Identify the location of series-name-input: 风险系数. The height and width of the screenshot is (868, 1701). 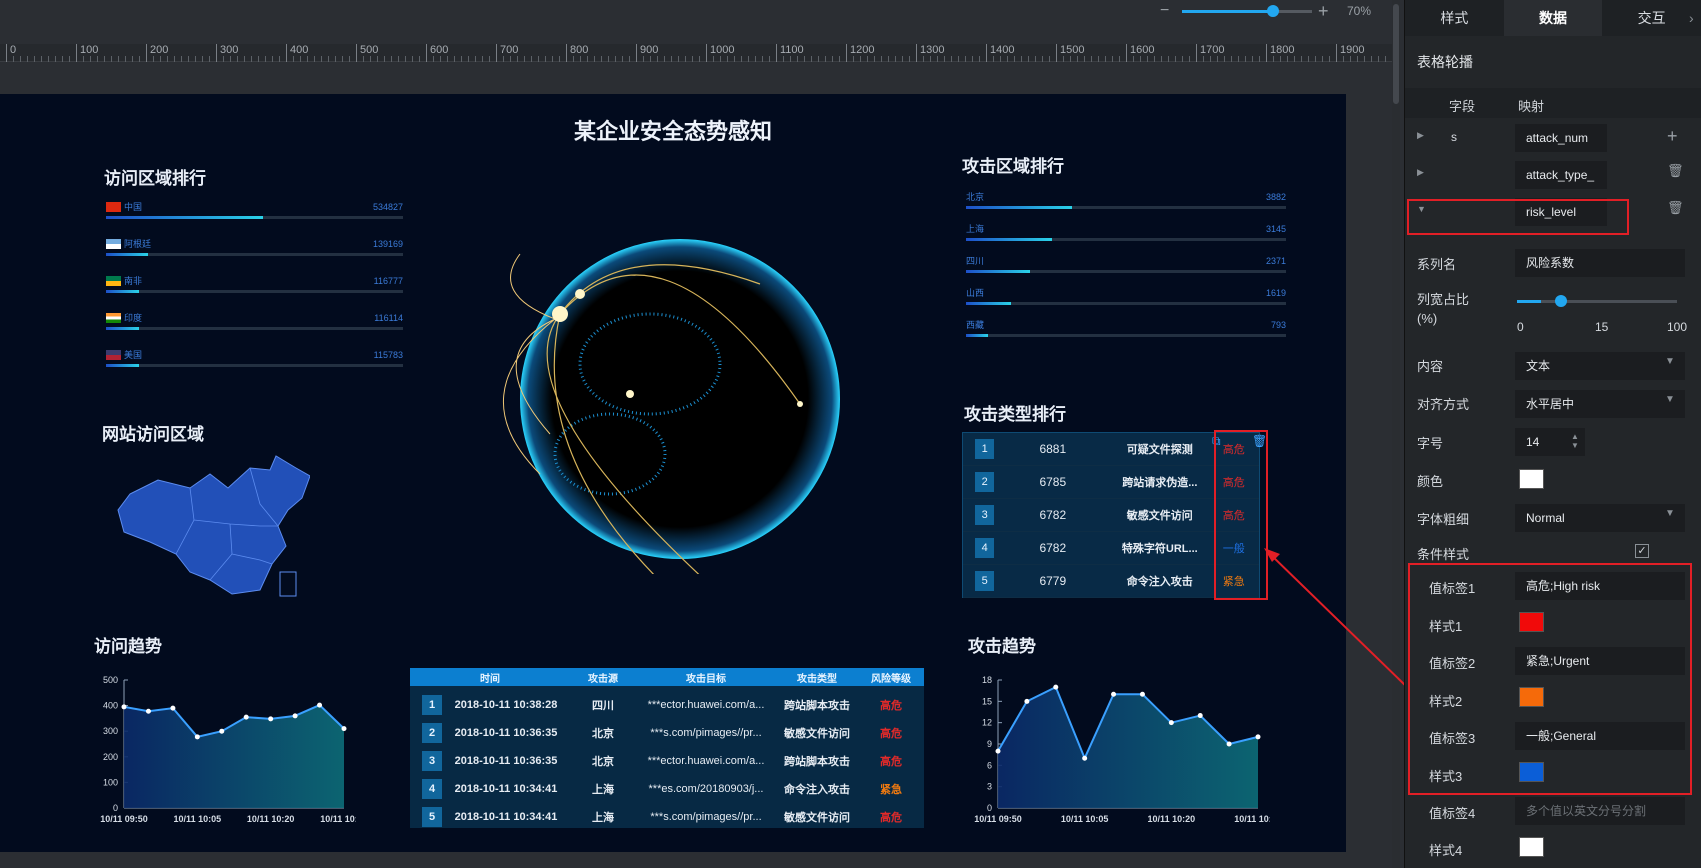
(1600, 263).